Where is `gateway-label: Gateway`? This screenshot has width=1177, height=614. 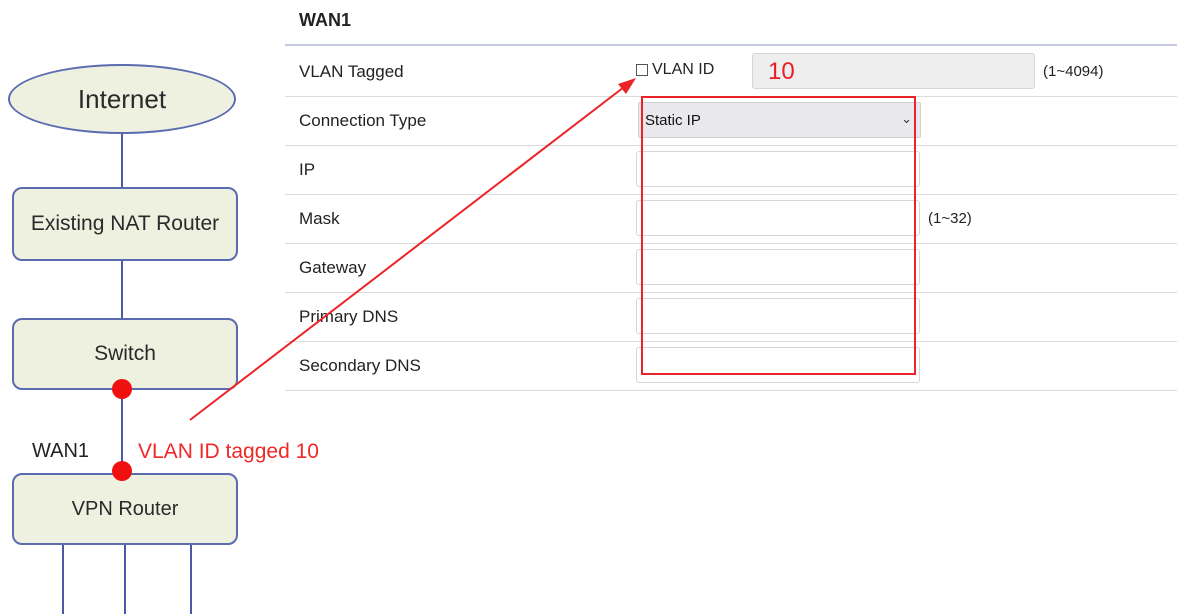 gateway-label: Gateway is located at coordinates (333, 267).